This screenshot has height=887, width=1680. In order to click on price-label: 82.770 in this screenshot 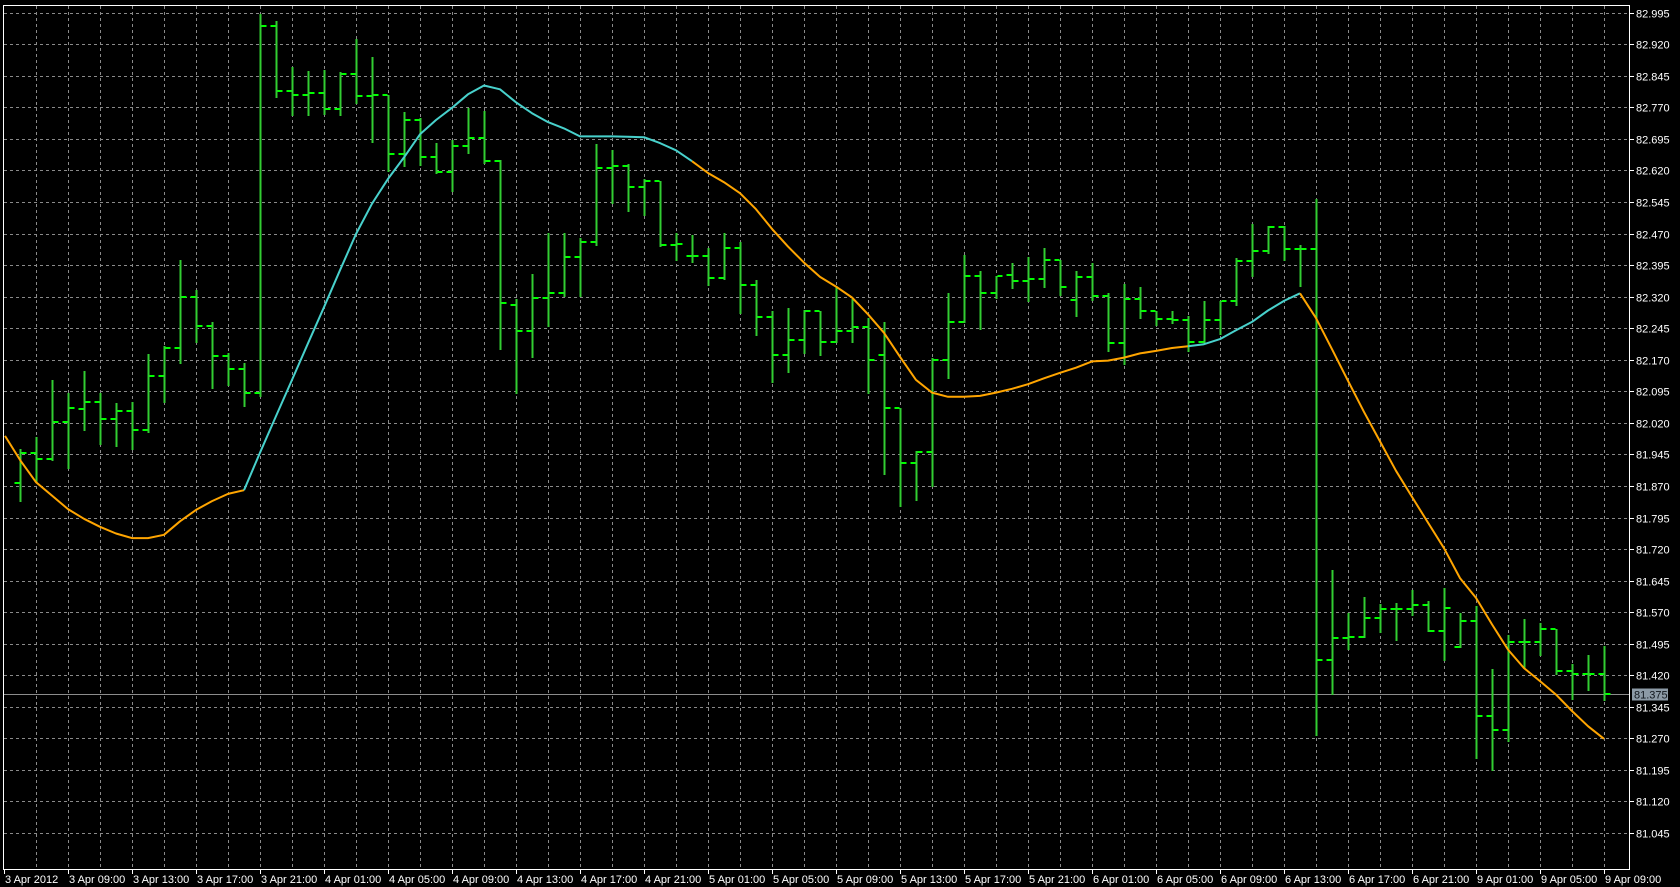, I will do `click(1653, 109)`.